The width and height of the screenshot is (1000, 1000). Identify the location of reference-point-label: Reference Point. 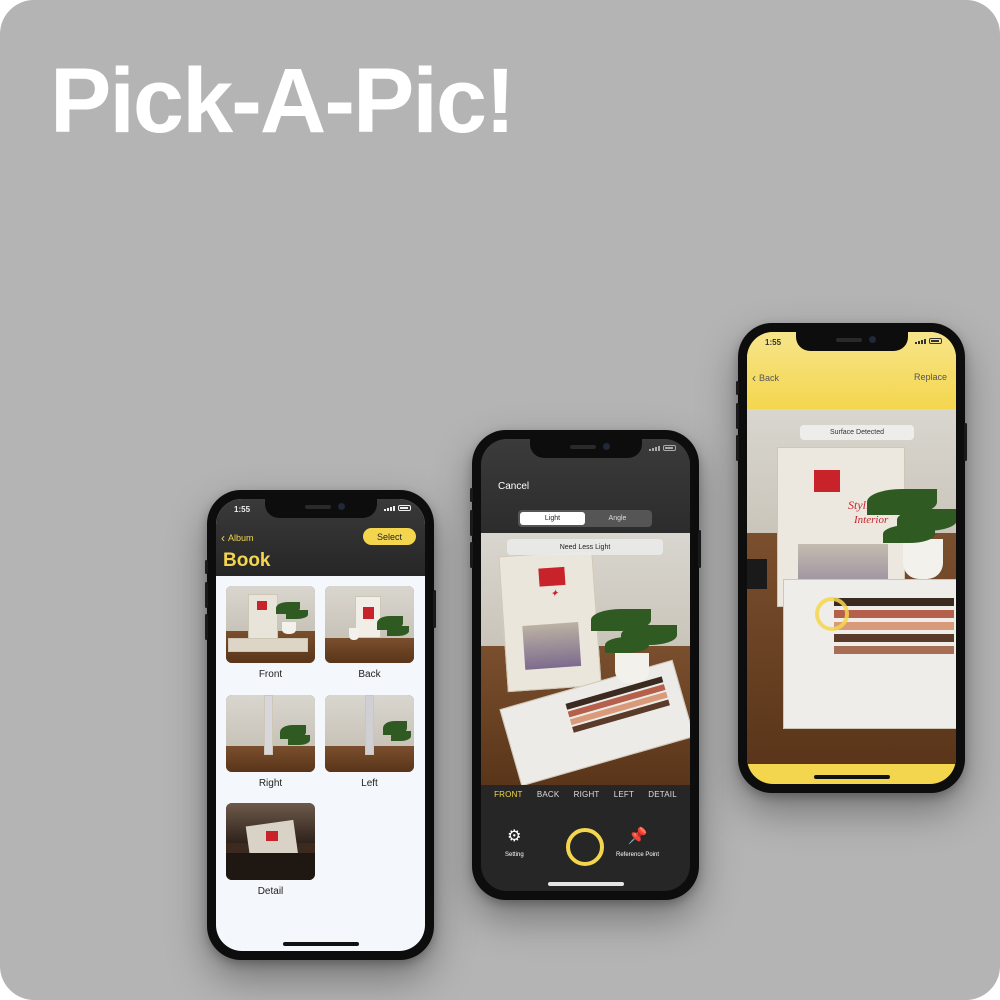
(638, 855).